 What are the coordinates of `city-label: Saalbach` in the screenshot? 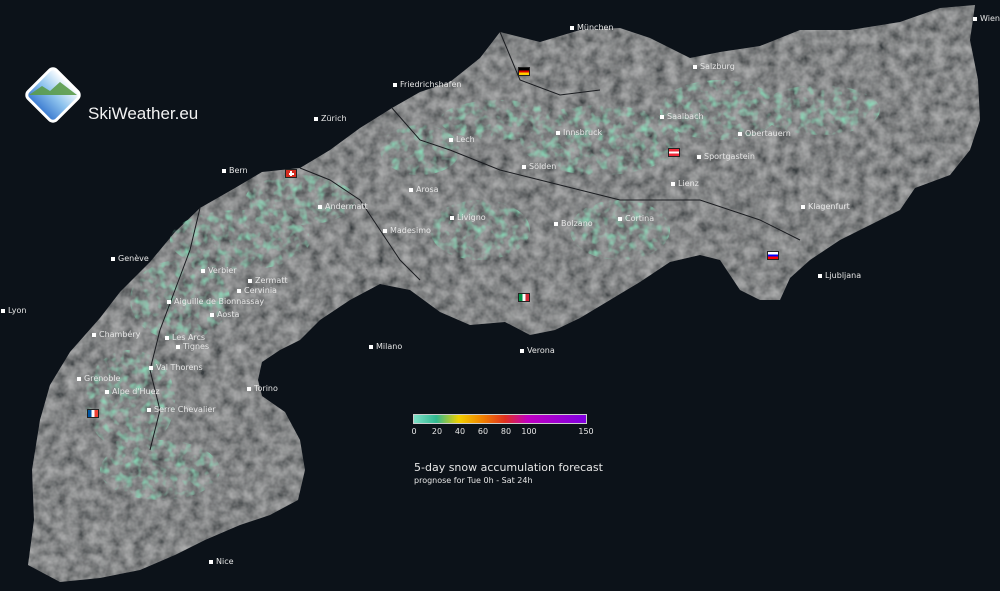 It's located at (685, 116).